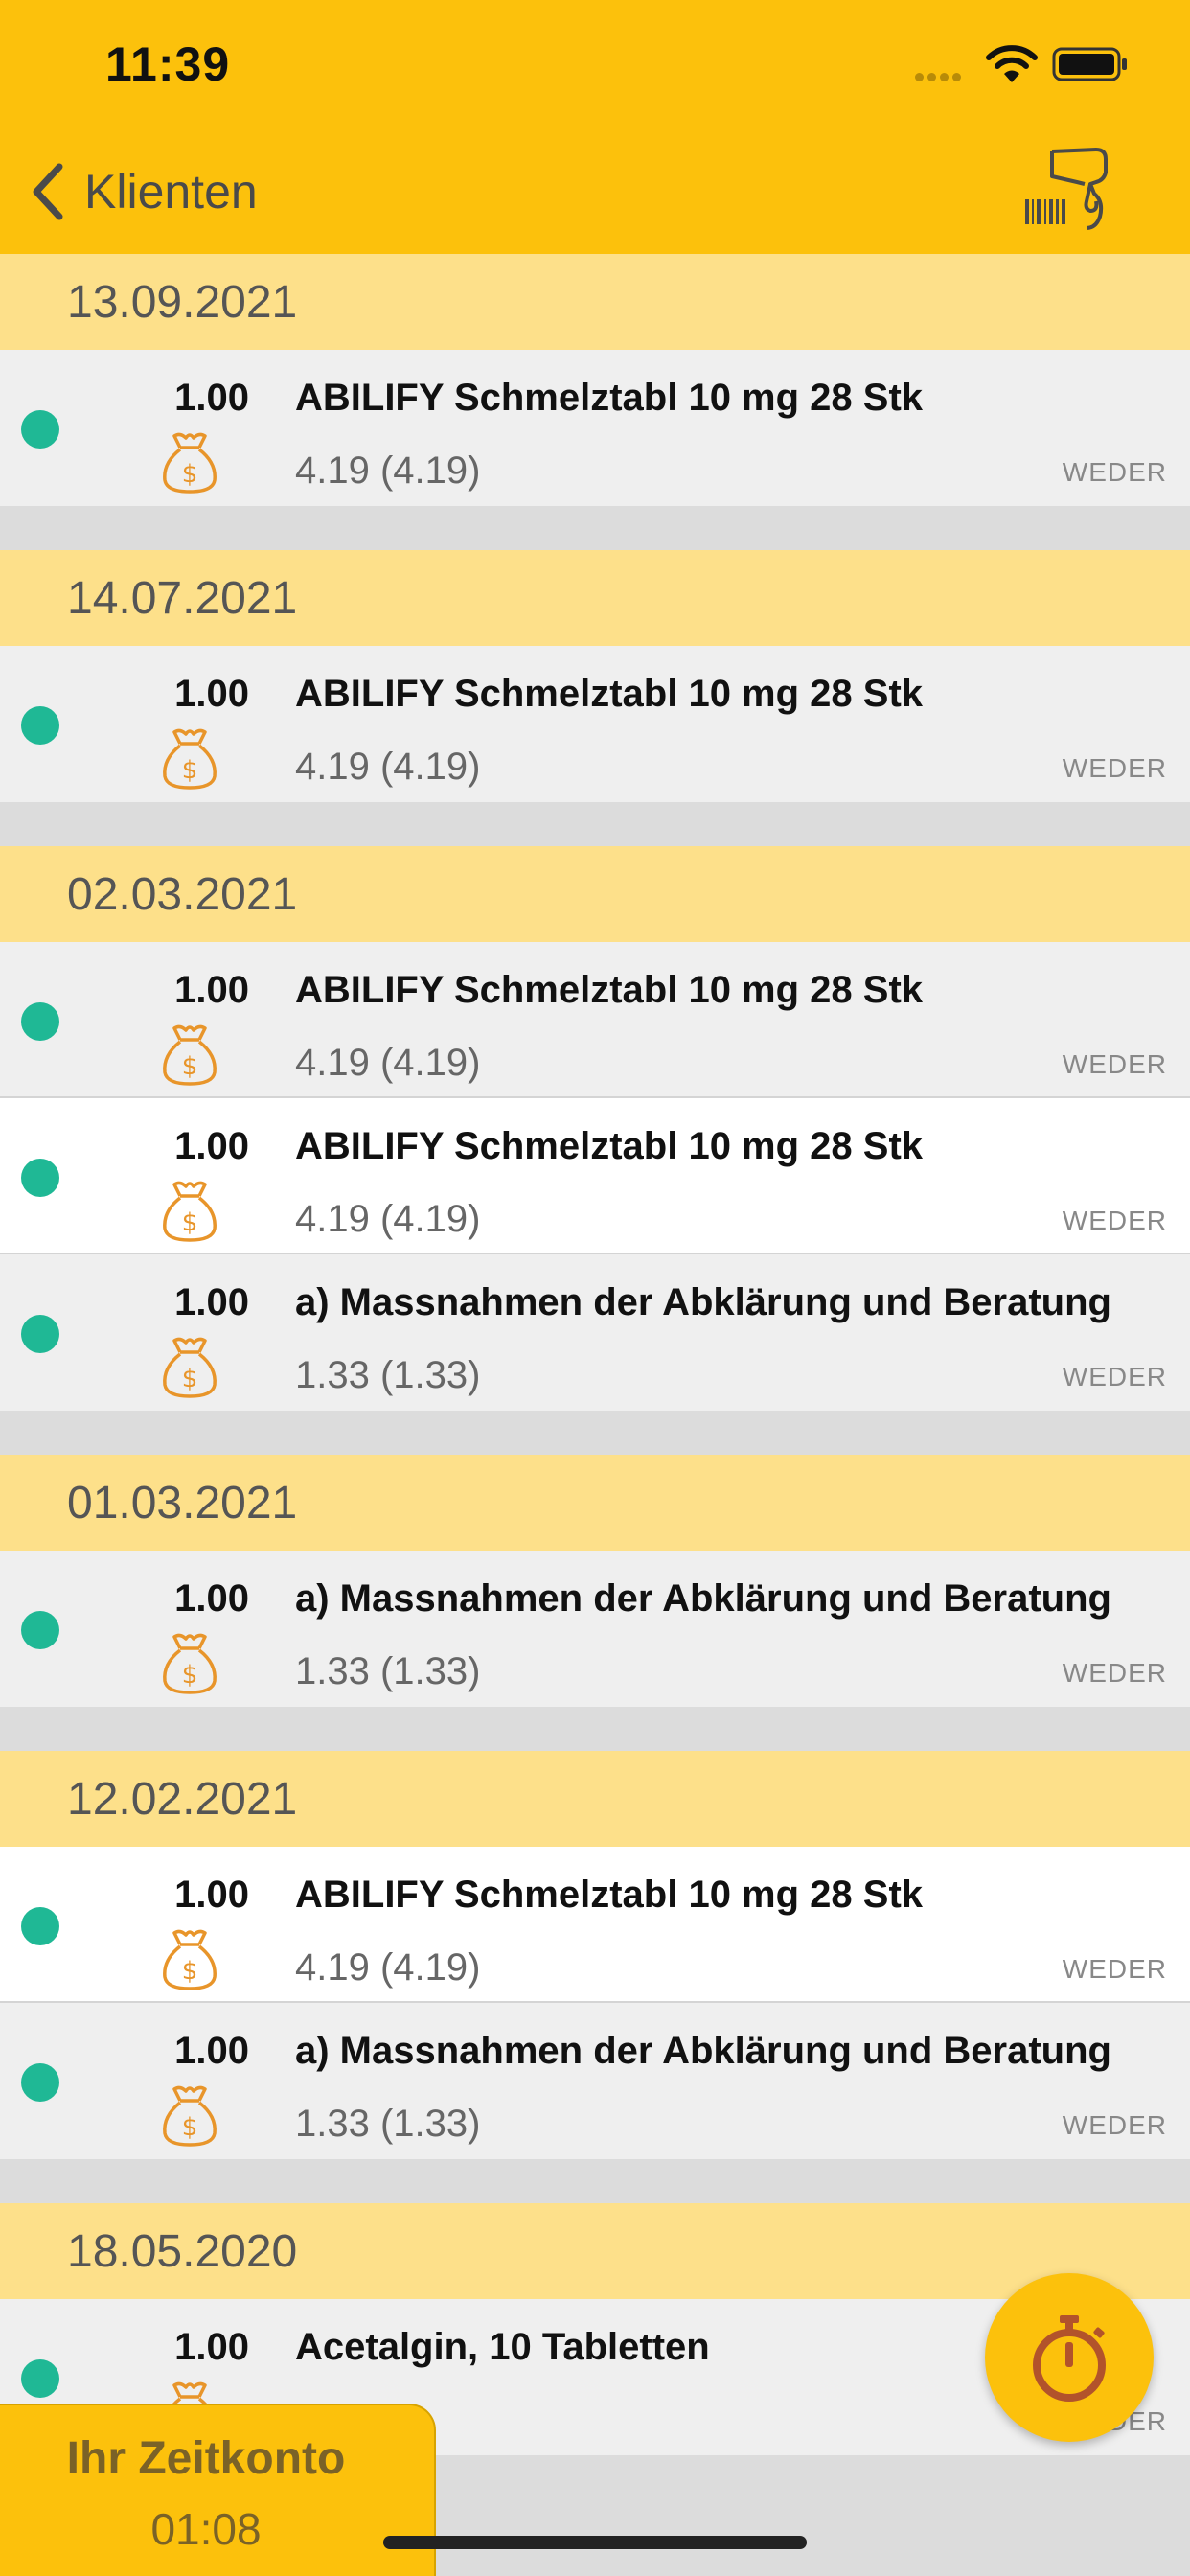 The width and height of the screenshot is (1190, 2576). I want to click on zeitkonto-title: Ihr Zeitkonto, so click(206, 2458).